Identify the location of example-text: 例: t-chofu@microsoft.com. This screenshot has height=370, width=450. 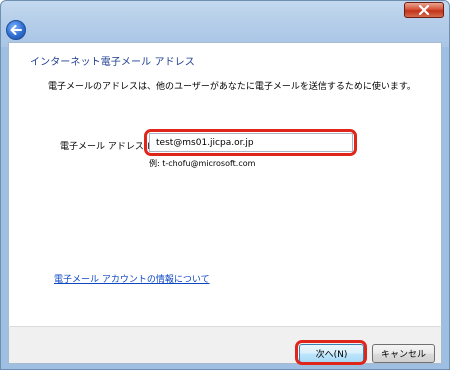
(202, 163).